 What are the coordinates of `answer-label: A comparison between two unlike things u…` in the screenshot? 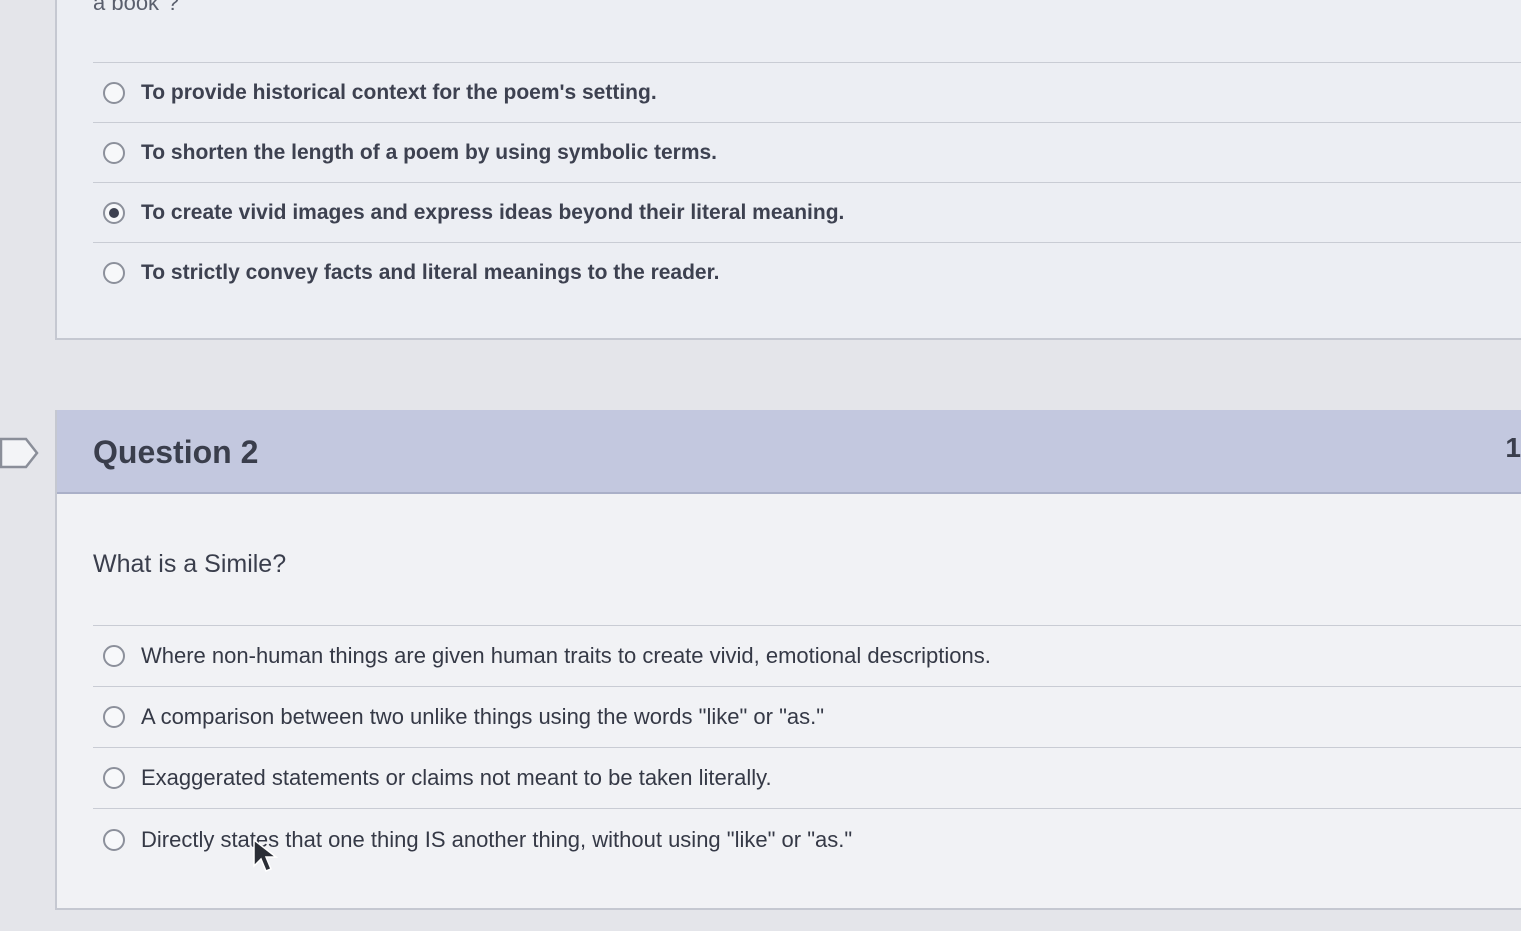 It's located at (483, 716).